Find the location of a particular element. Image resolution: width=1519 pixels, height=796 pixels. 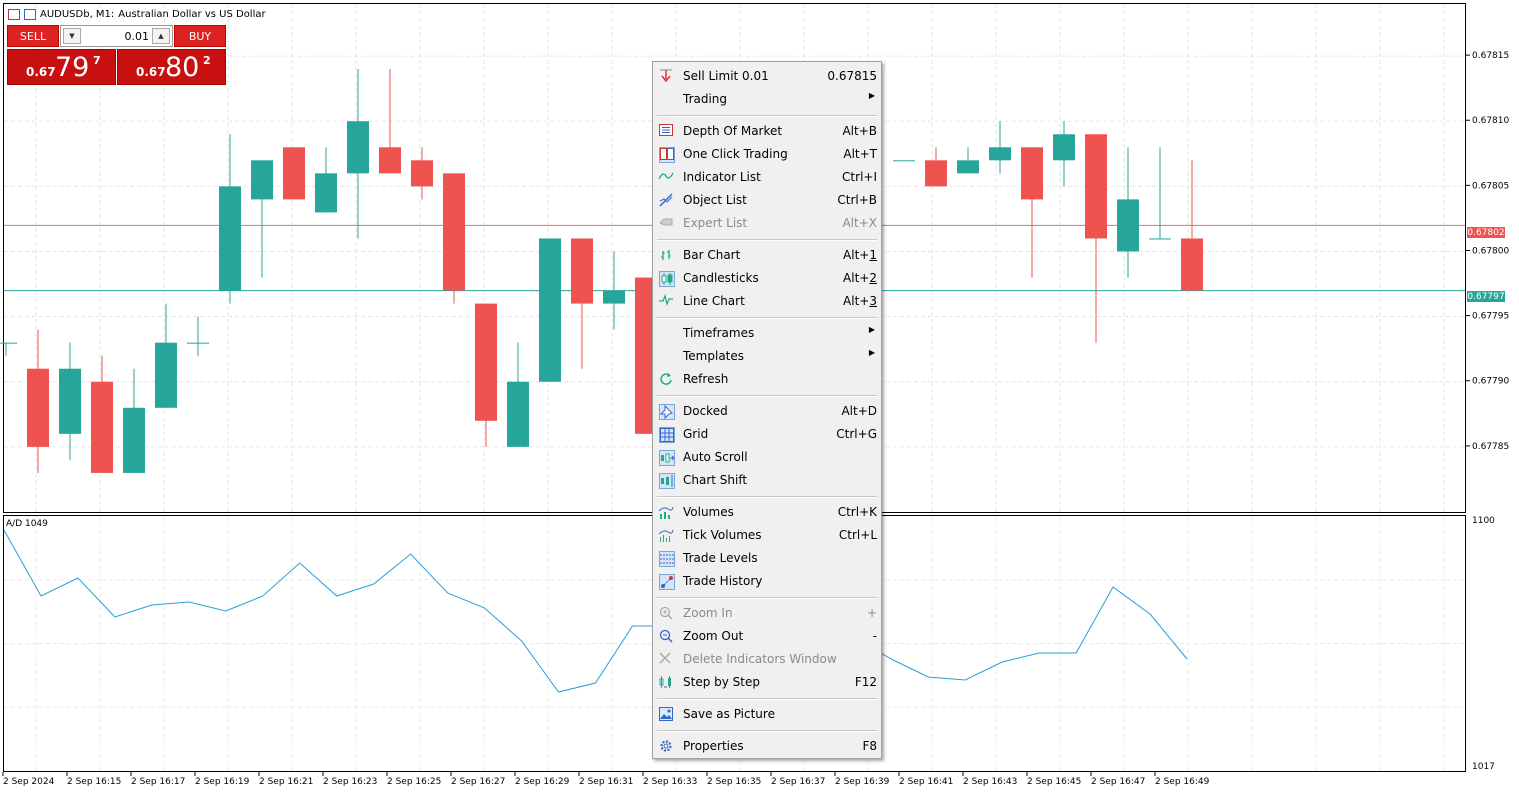

menu-item-shortcut: Alt+T is located at coordinates (860, 154).